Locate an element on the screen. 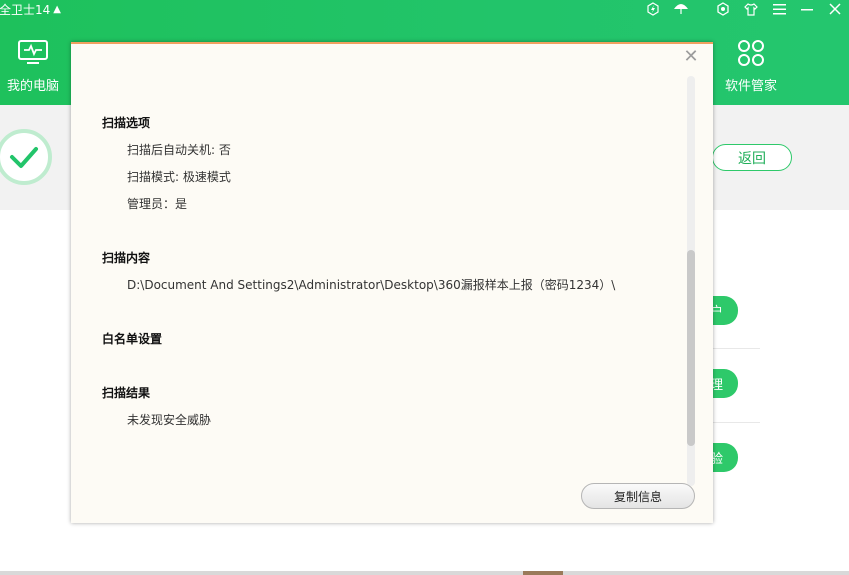  section-line: 扫描后自动关机: 否 is located at coordinates (179, 150).